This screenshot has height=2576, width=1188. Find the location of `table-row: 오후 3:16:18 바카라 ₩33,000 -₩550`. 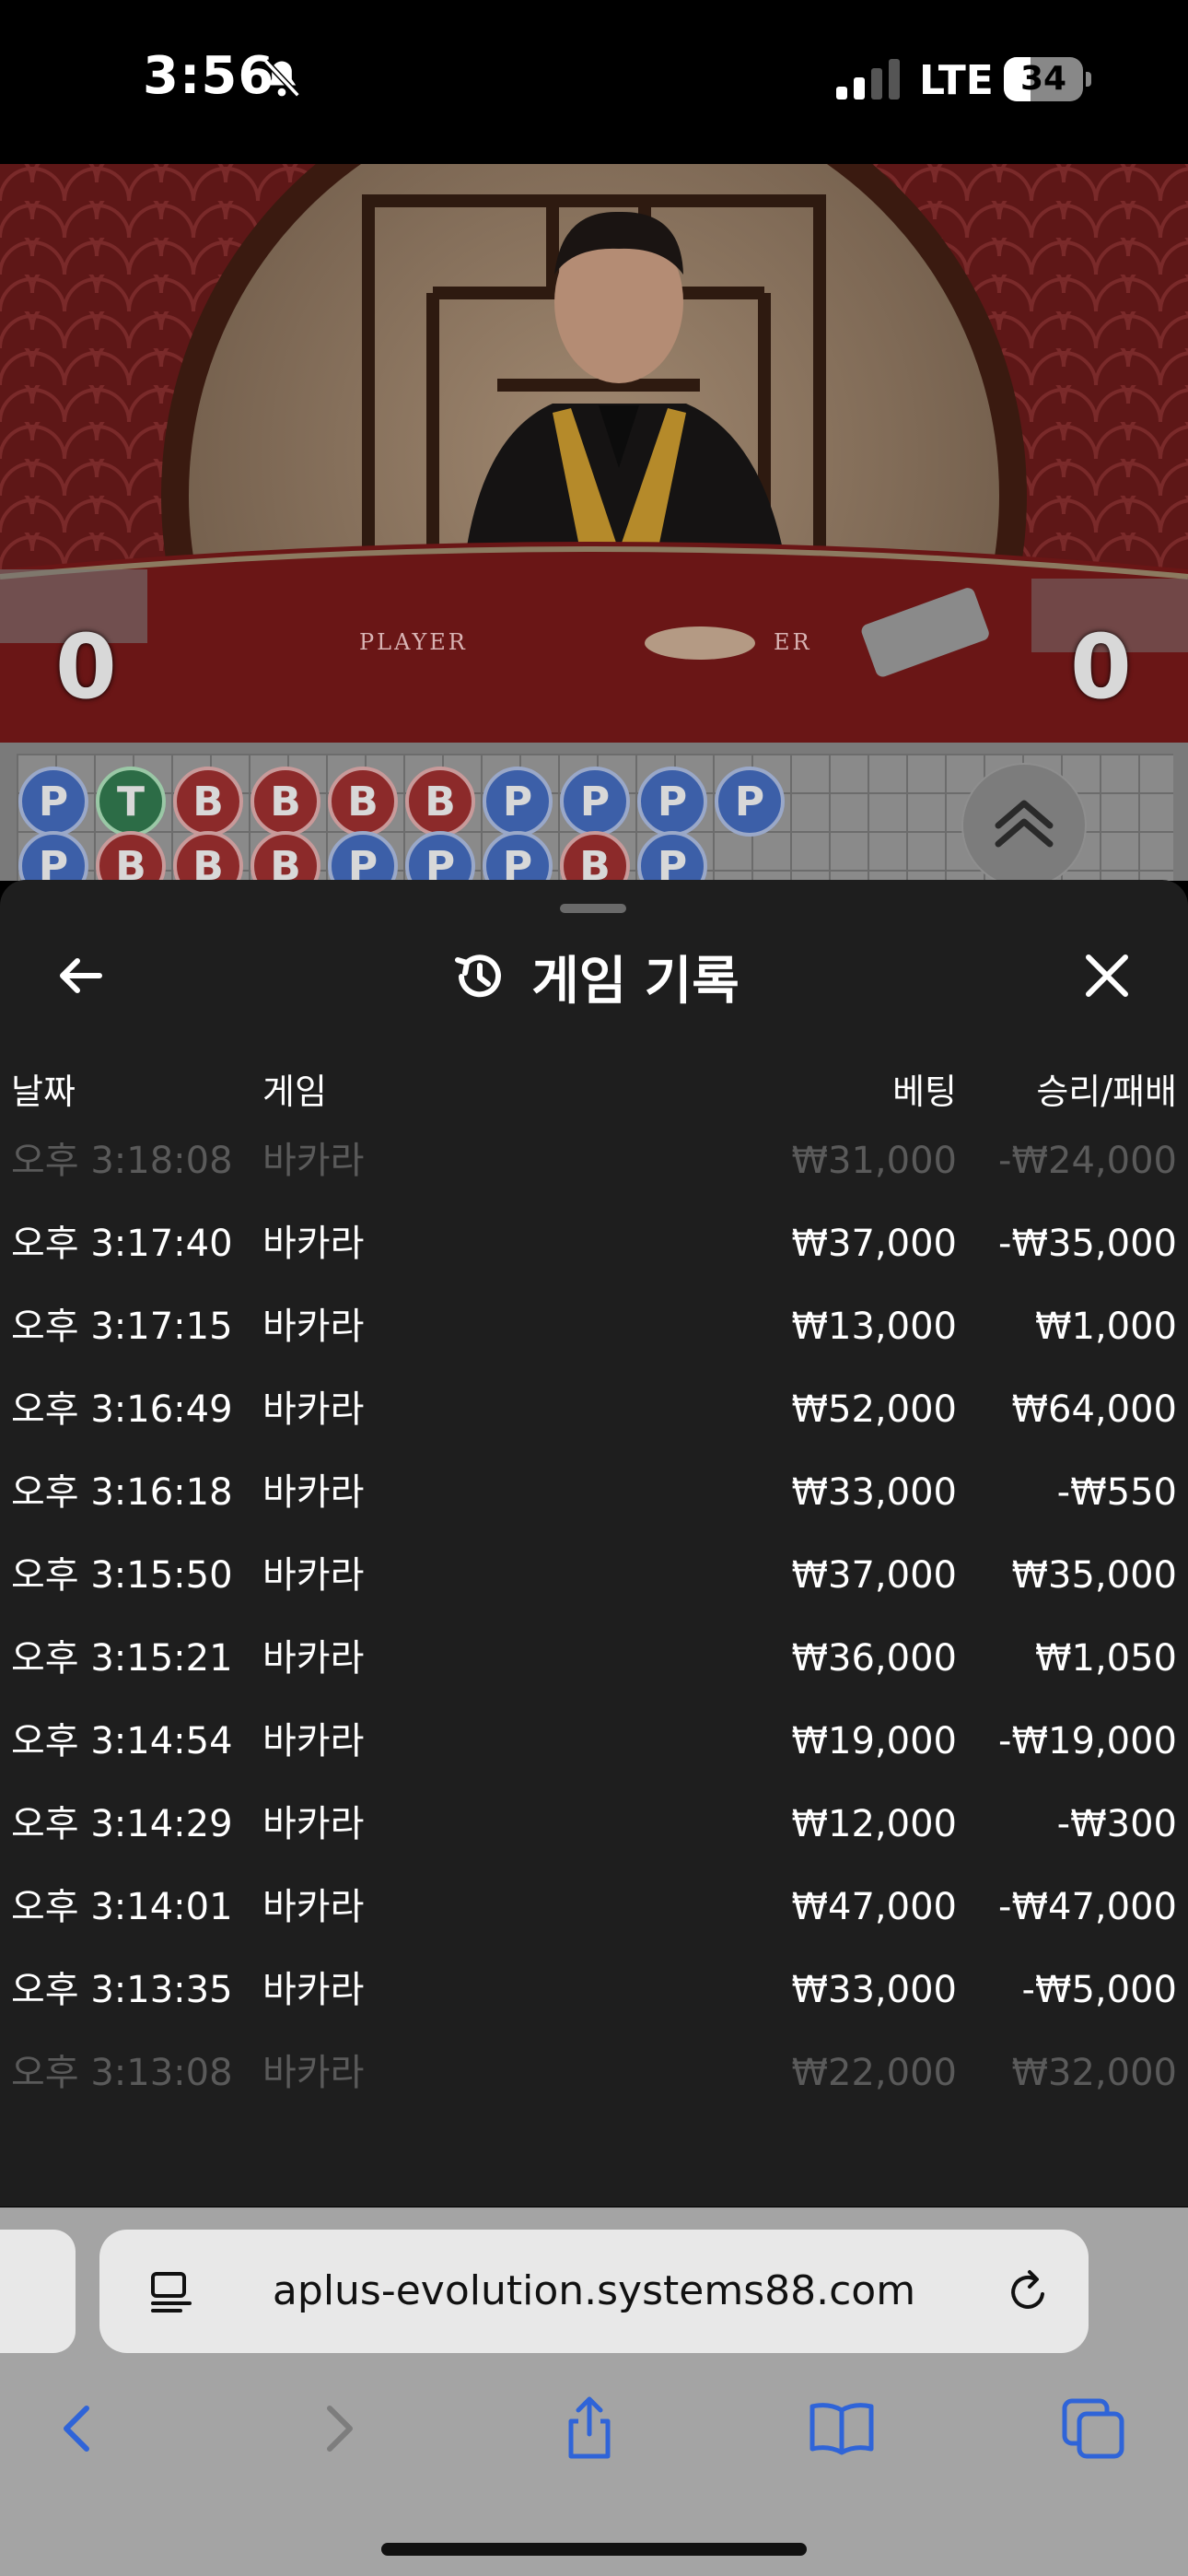

table-row: 오후 3:16:18 바카라 ₩33,000 -₩550 is located at coordinates (594, 1492).